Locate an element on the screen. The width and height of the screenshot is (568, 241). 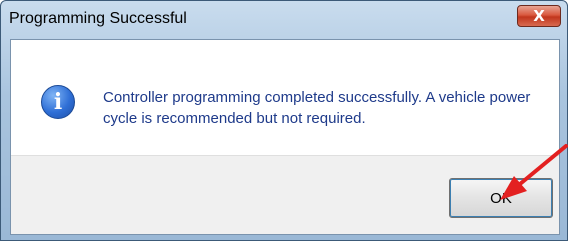
window-title: Programming Successful is located at coordinates (98, 18).